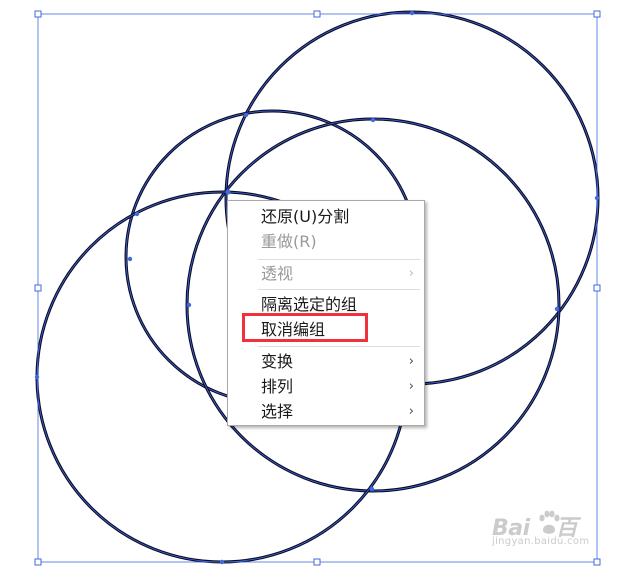 The width and height of the screenshot is (643, 579). What do you see at coordinates (277, 273) in the screenshot?
I see `menu-item-label: 透视` at bounding box center [277, 273].